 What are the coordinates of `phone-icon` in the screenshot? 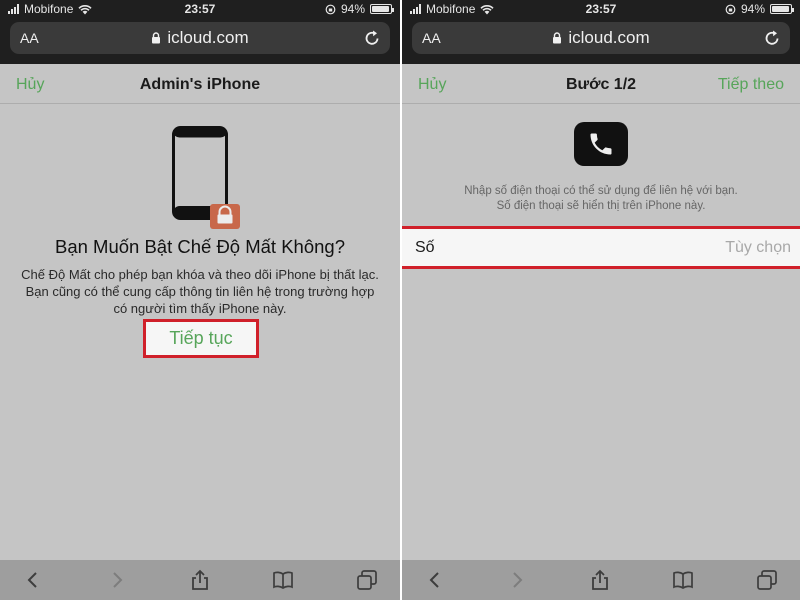 It's located at (601, 144).